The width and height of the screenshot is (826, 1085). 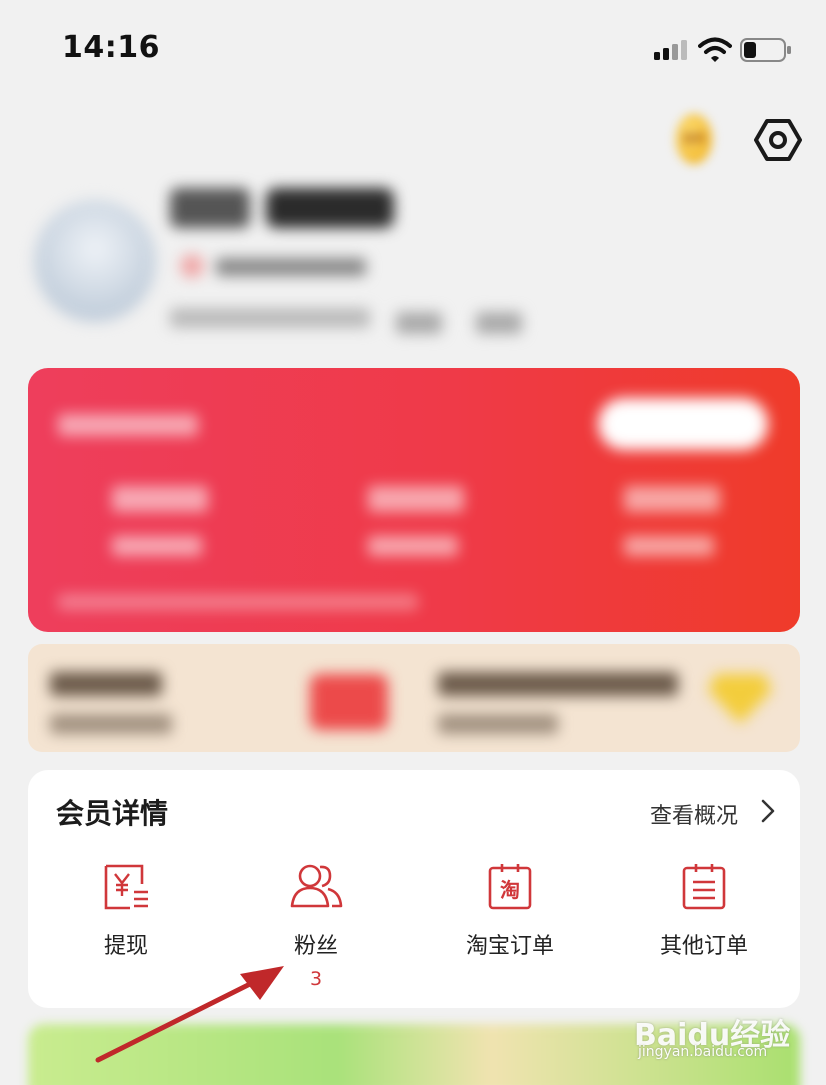 I want to click on withdraw-label: 提现, so click(x=125, y=946).